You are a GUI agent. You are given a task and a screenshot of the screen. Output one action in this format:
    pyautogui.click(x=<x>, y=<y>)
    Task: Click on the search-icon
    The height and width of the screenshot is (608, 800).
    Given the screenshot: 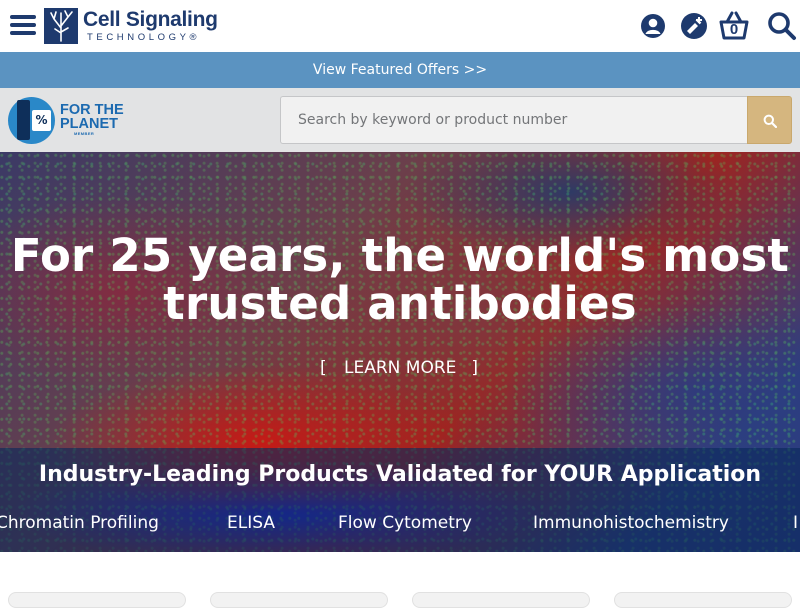 What is the action you would take?
    pyautogui.click(x=782, y=26)
    